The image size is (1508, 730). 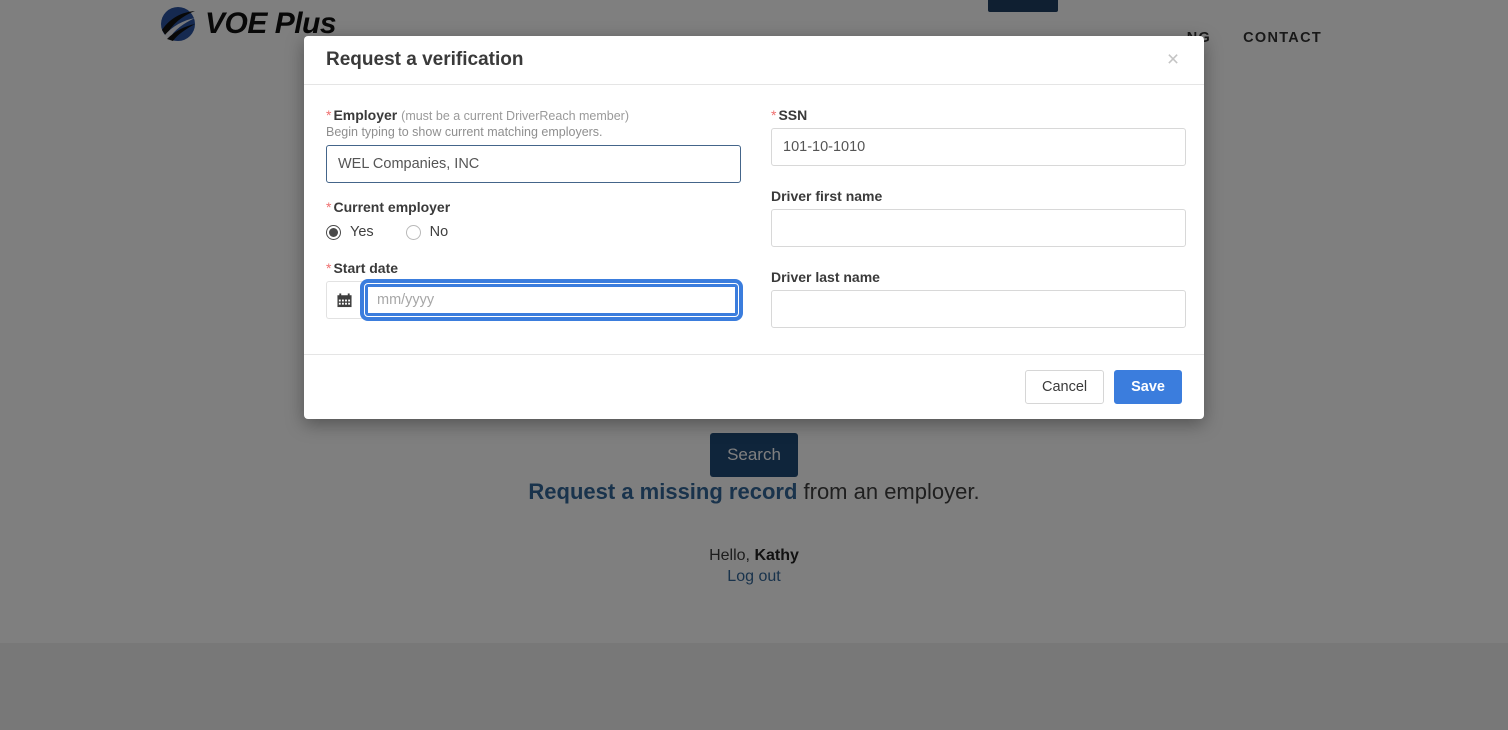 What do you see at coordinates (825, 277) in the screenshot?
I see `driver-last-name-label: Driver last name` at bounding box center [825, 277].